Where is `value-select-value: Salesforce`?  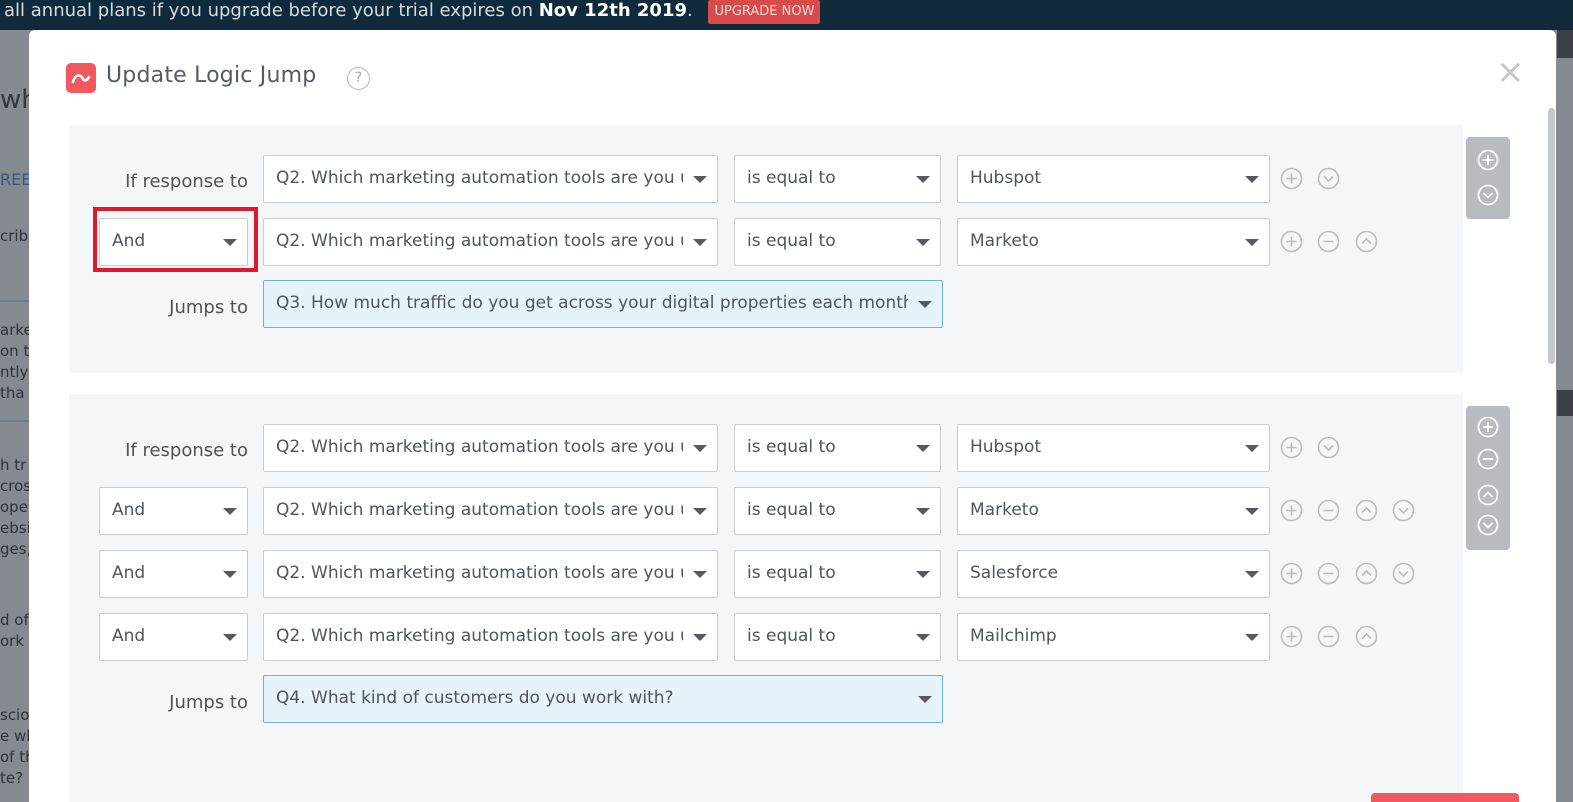 value-select-value: Salesforce is located at coordinates (1014, 573).